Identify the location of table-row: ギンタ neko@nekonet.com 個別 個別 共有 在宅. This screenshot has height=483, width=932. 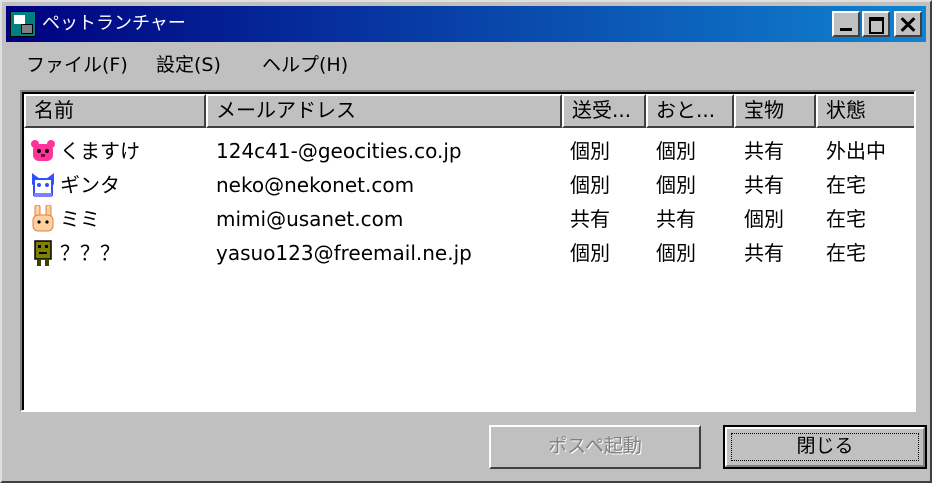
(469, 185).